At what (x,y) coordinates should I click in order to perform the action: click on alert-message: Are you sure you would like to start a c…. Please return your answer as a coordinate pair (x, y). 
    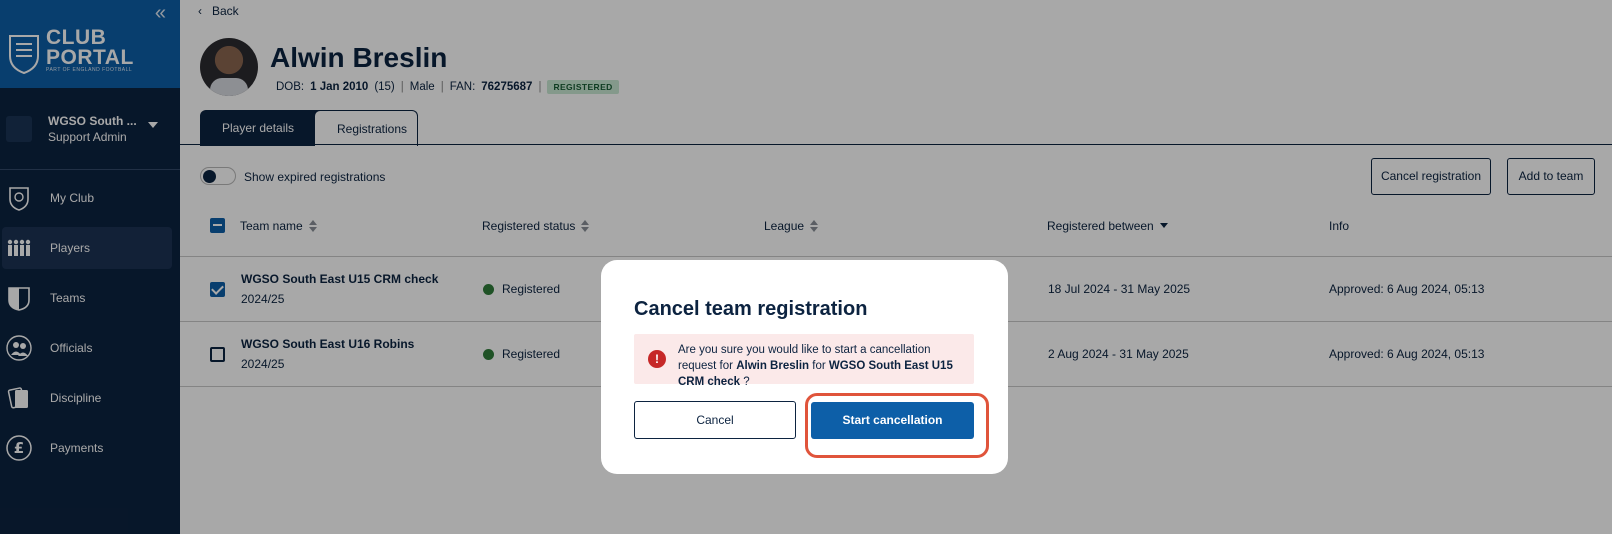
    Looking at the image, I should click on (815, 366).